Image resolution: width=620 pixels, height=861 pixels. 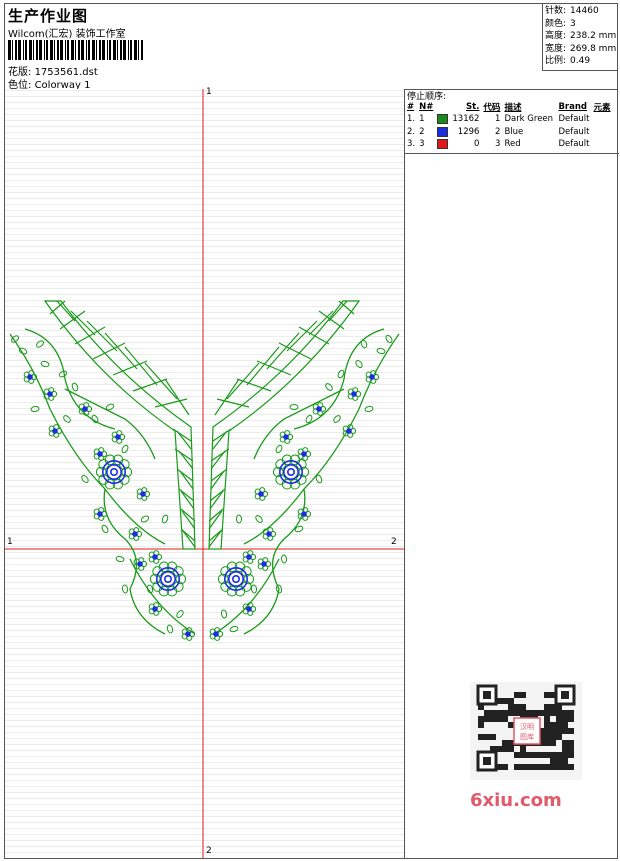 I want to click on row-stitches: 13162, so click(x=466, y=119).